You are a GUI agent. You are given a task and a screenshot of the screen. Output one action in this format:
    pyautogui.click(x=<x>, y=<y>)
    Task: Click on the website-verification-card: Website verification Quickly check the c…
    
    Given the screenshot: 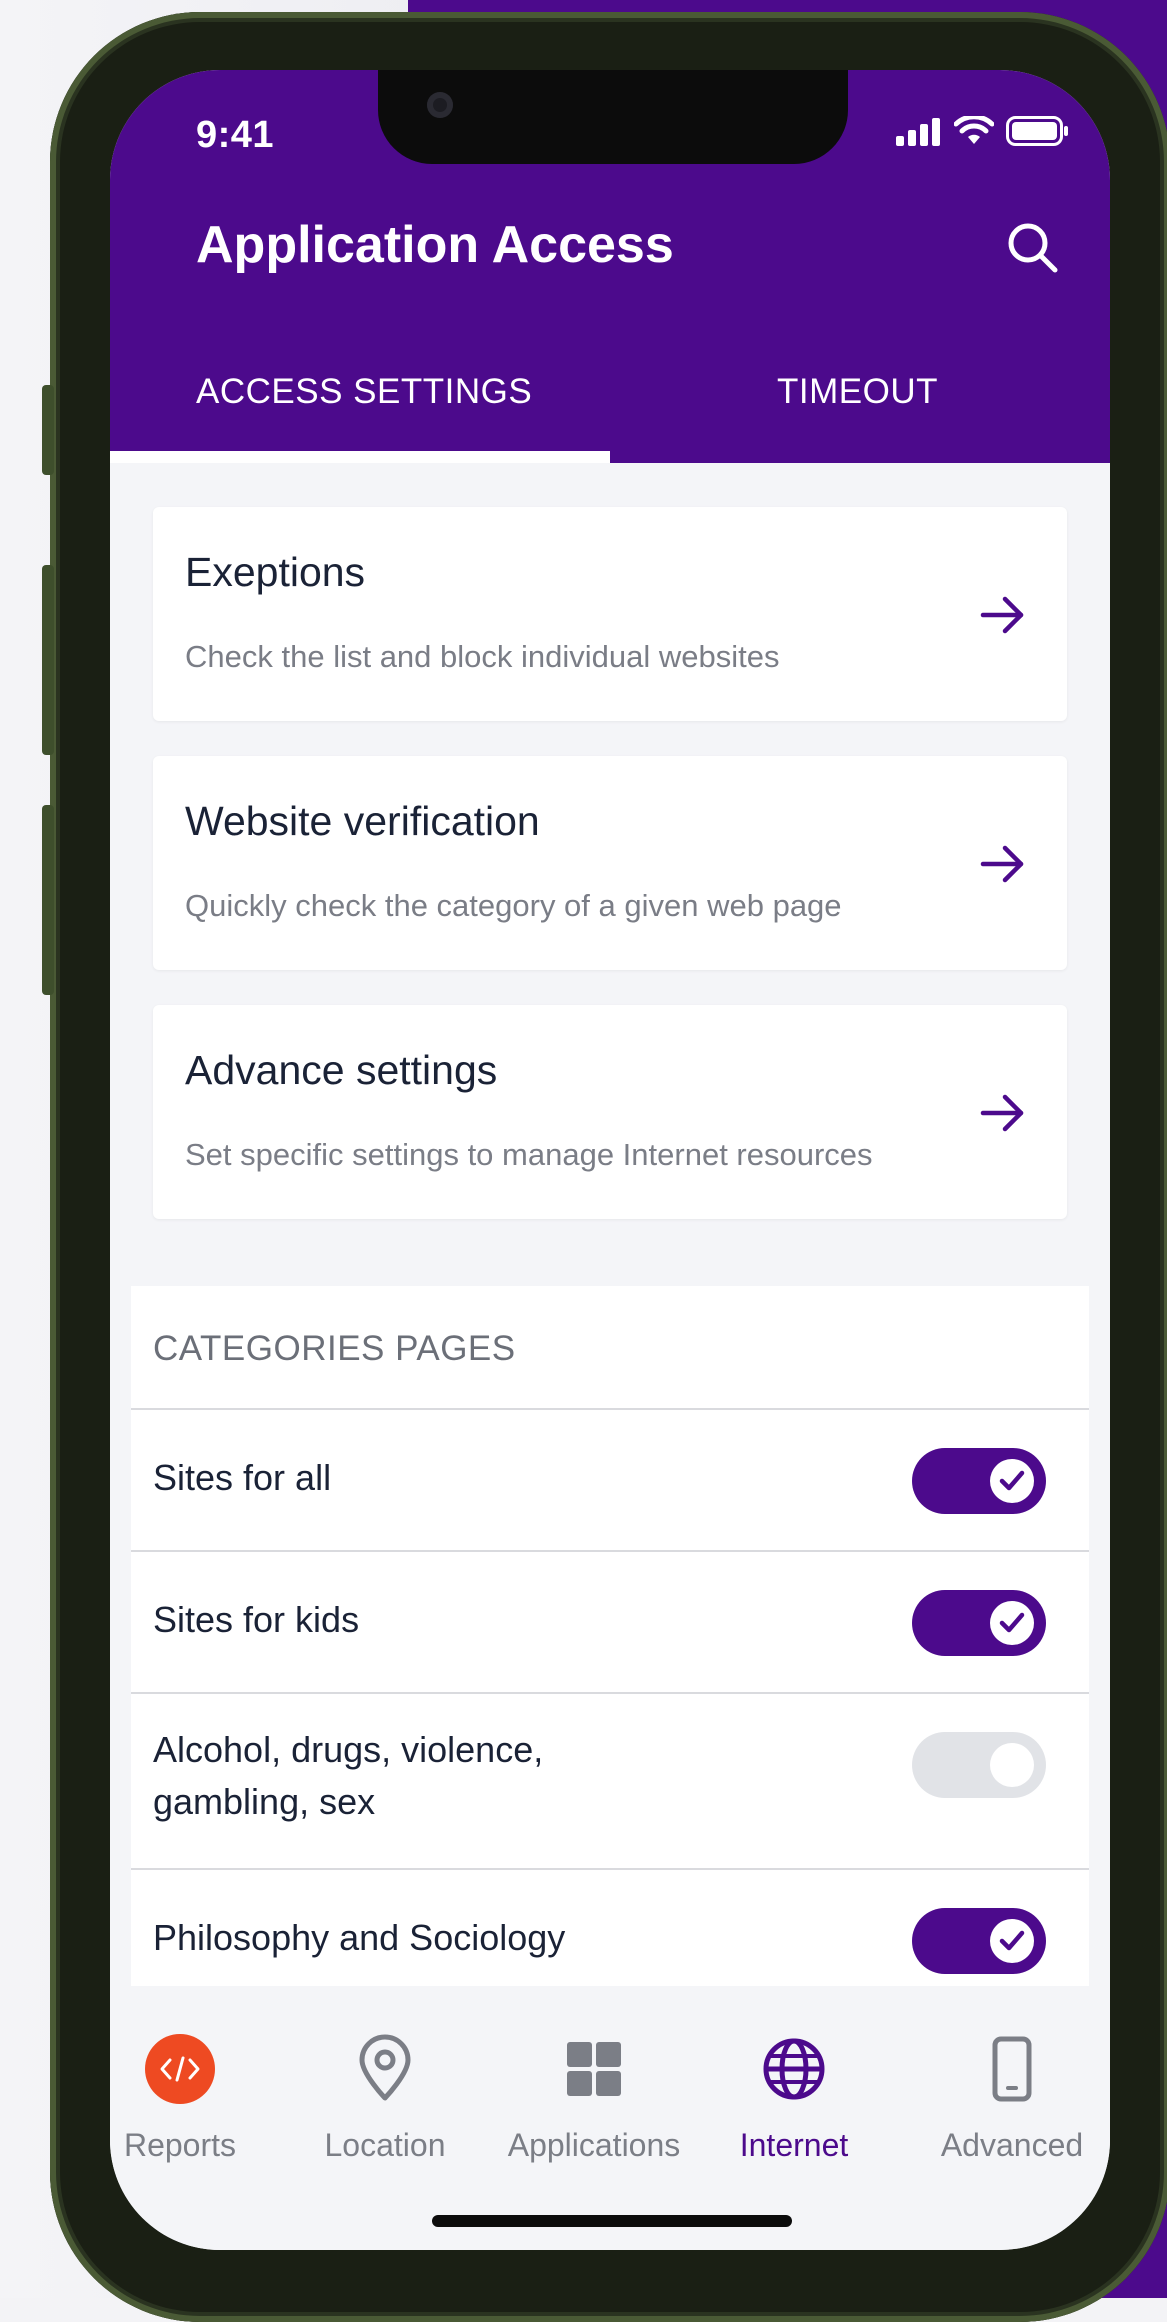 What is the action you would take?
    pyautogui.click(x=610, y=863)
    